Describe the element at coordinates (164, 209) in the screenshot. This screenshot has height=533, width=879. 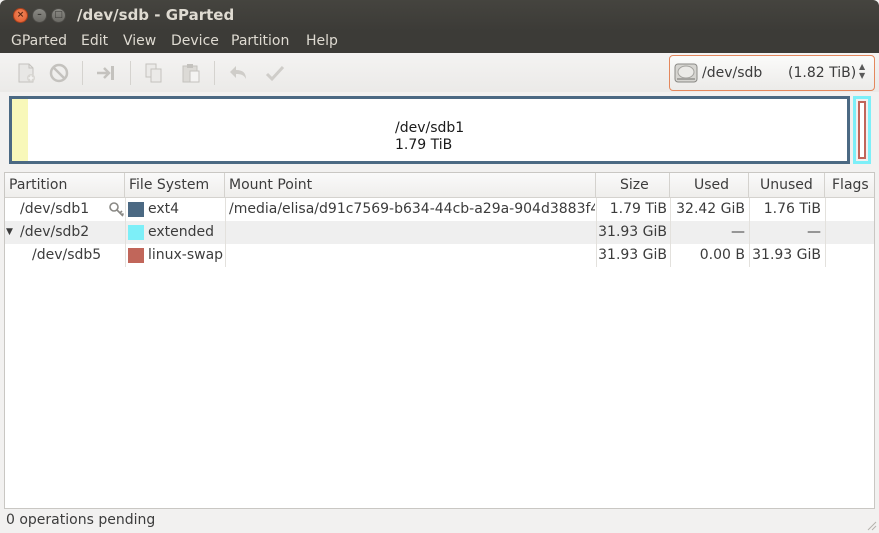
I see `file-system: ext4` at that location.